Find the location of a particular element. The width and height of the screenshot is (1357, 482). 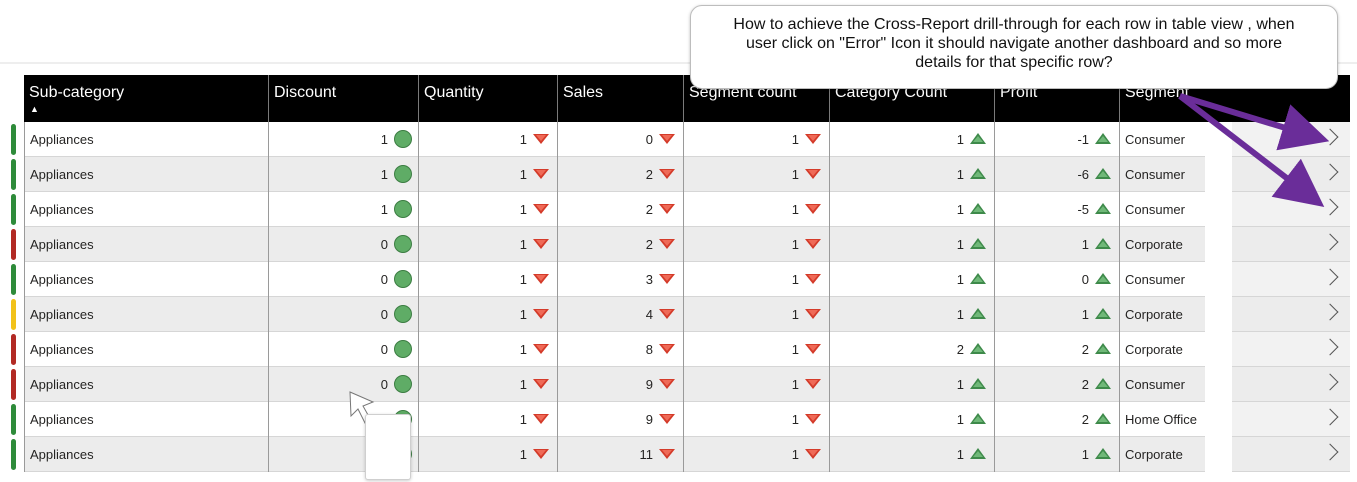

cell-value: -1 is located at coordinates (1083, 139).